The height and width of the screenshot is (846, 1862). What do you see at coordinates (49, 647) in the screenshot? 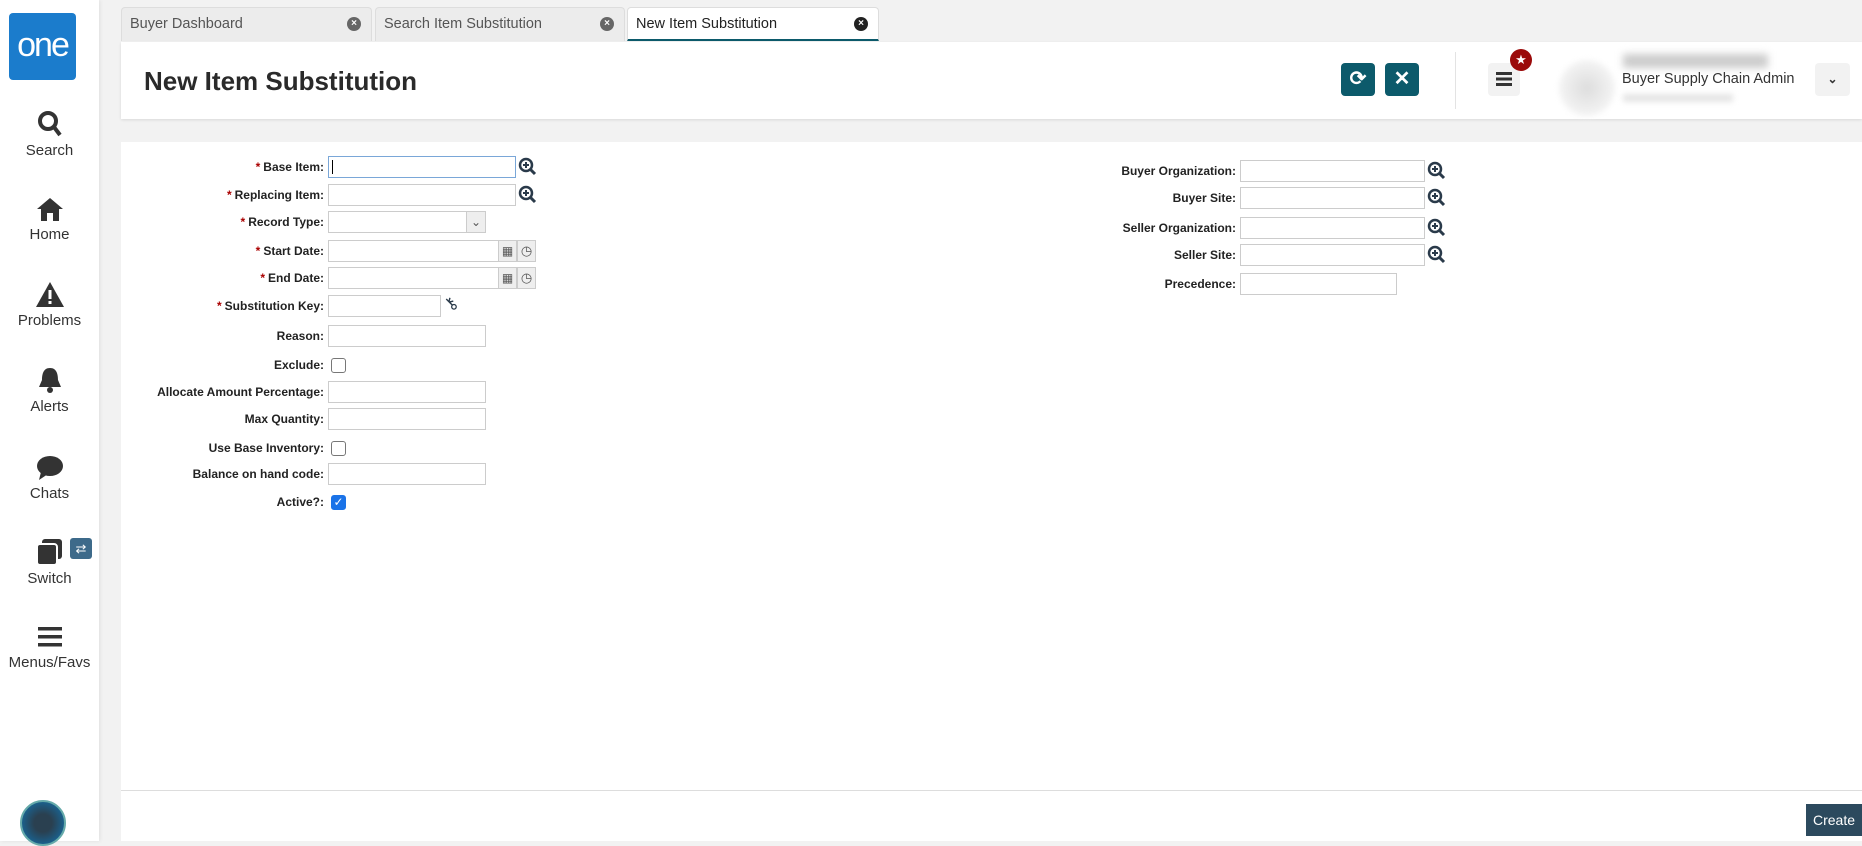
I see `sidebar-item-menus-favs: Menus/Favs` at bounding box center [49, 647].